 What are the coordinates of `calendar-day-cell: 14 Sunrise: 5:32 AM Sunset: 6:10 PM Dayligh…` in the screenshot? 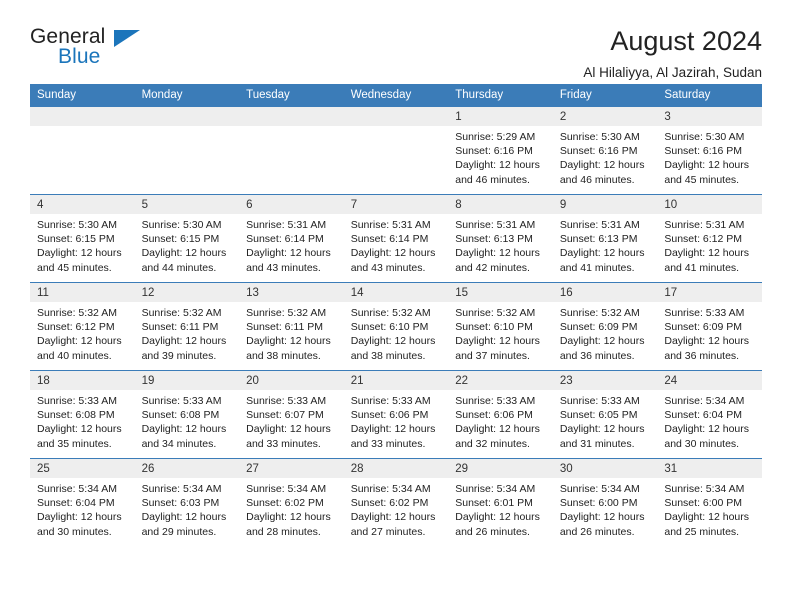 It's located at (396, 326).